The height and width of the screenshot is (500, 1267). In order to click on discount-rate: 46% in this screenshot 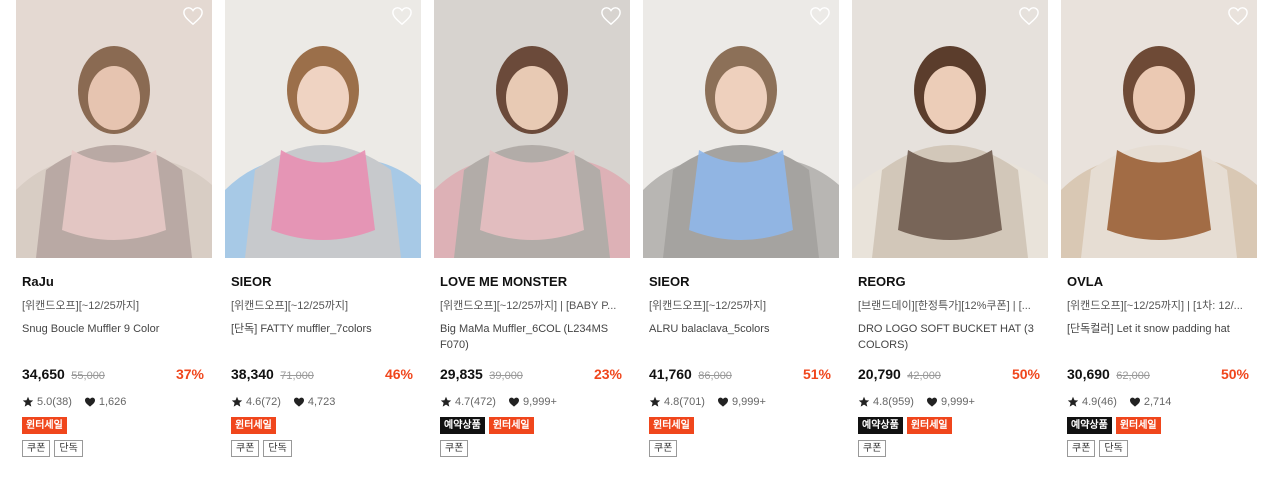, I will do `click(398, 374)`.